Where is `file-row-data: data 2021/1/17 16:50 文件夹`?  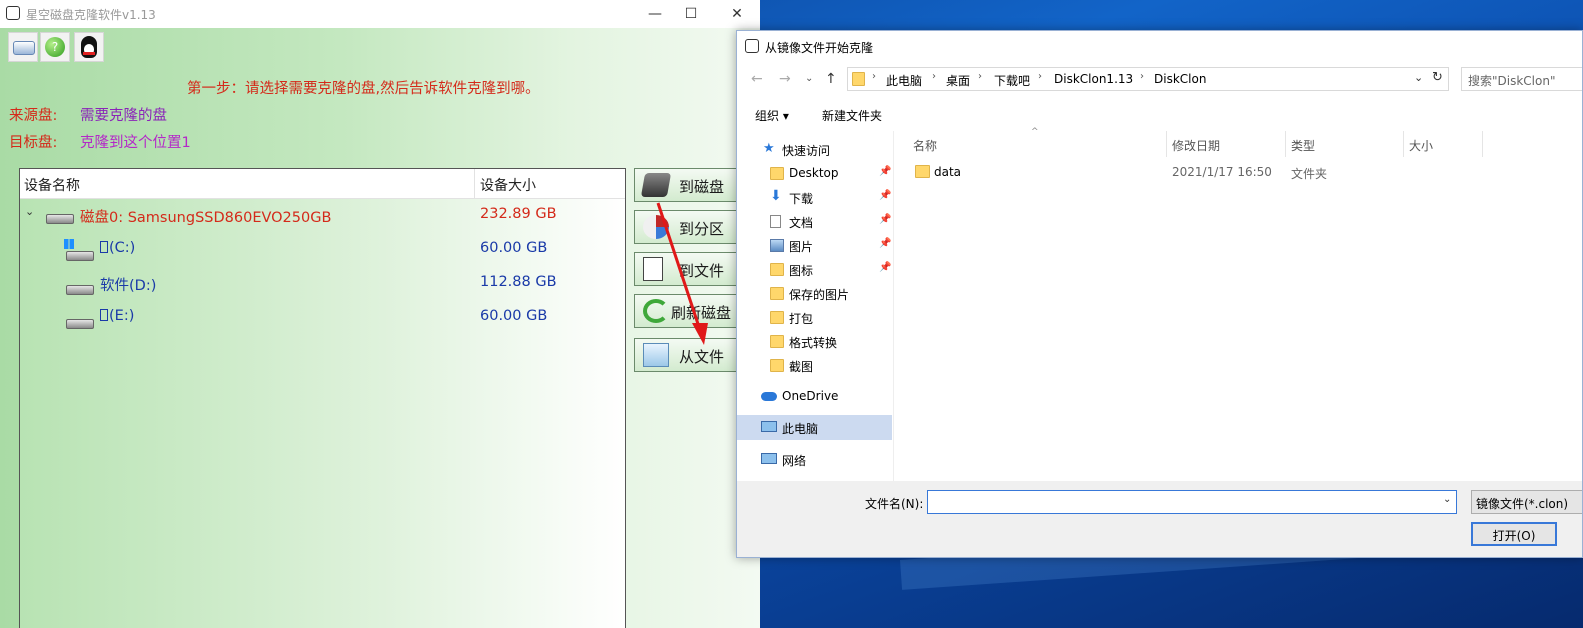 file-row-data: data 2021/1/17 16:50 文件夹 is located at coordinates (1243, 172).